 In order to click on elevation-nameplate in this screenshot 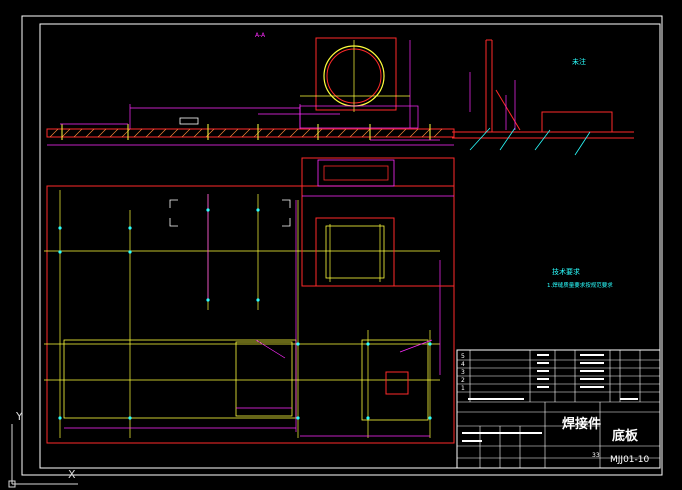, I will do `click(189, 121)`.